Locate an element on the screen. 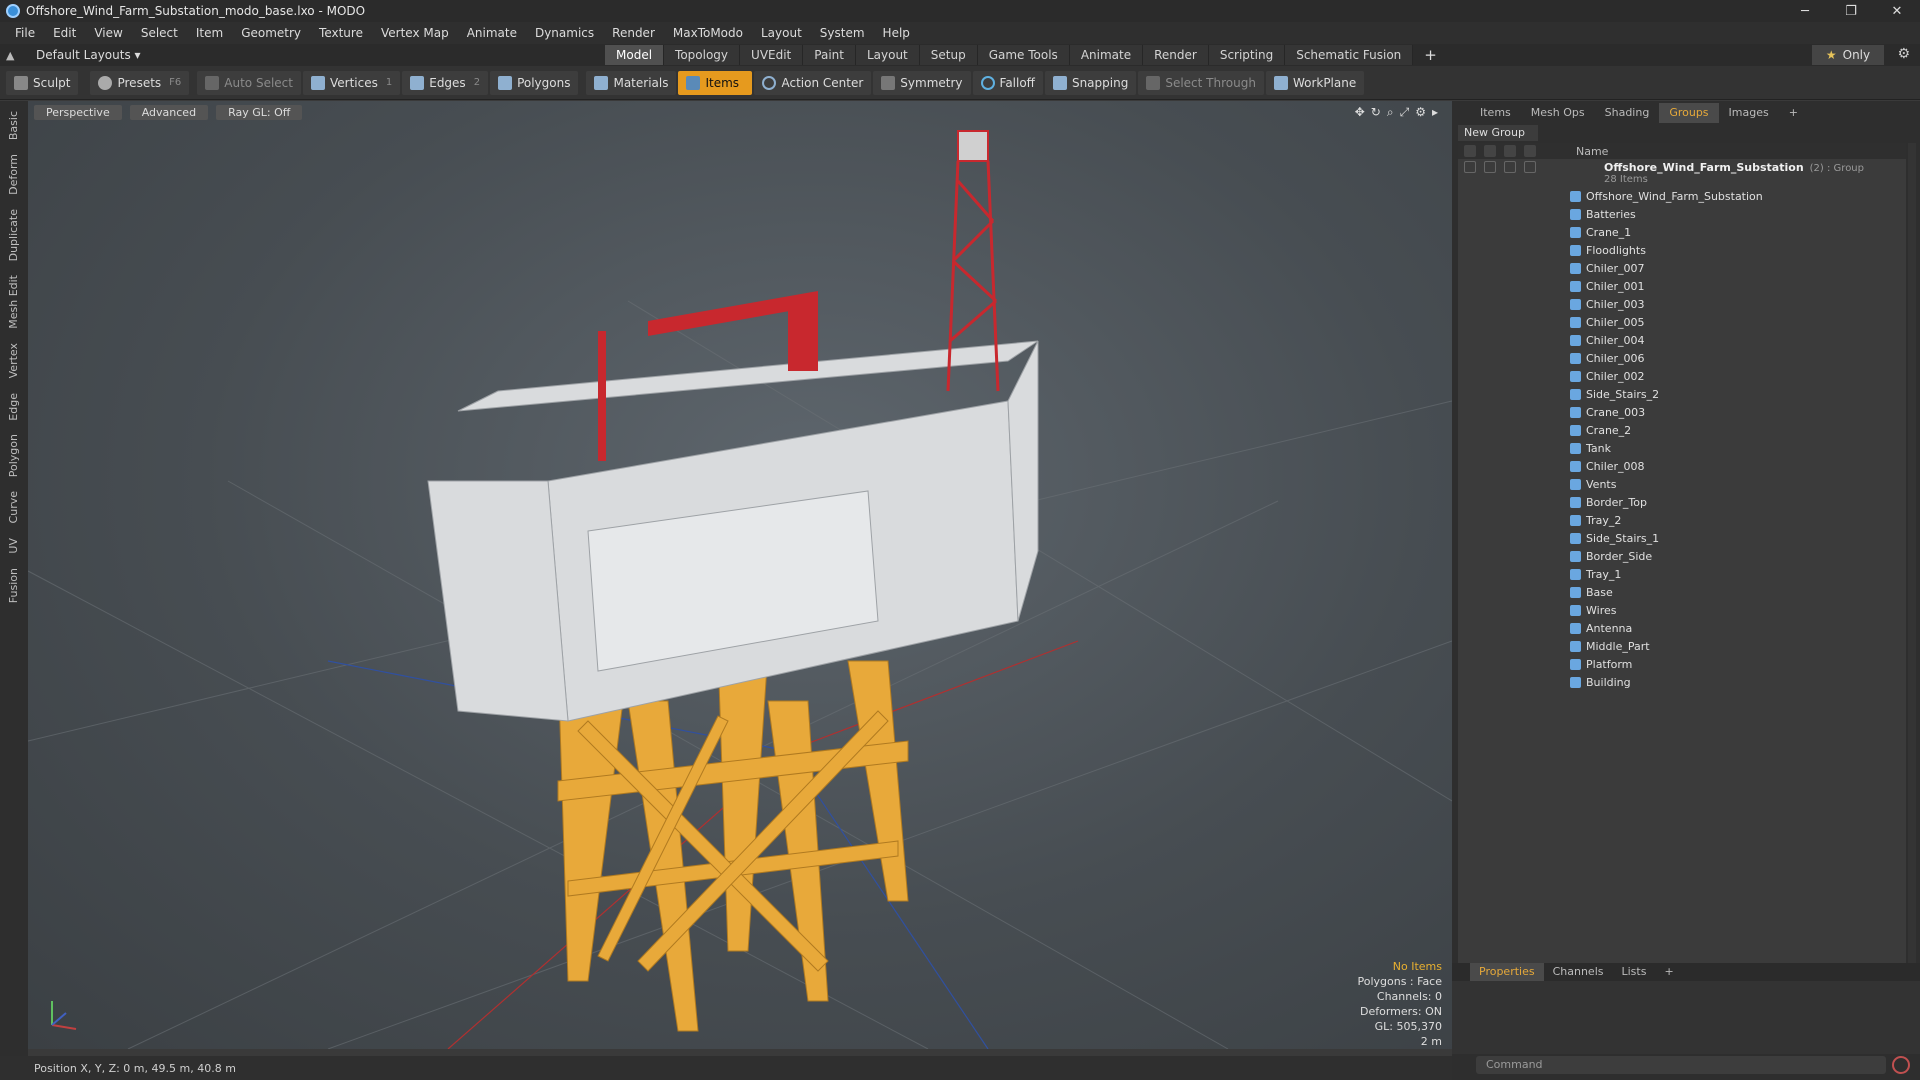 The width and height of the screenshot is (1920, 1080). lock-col-icon is located at coordinates (1490, 151).